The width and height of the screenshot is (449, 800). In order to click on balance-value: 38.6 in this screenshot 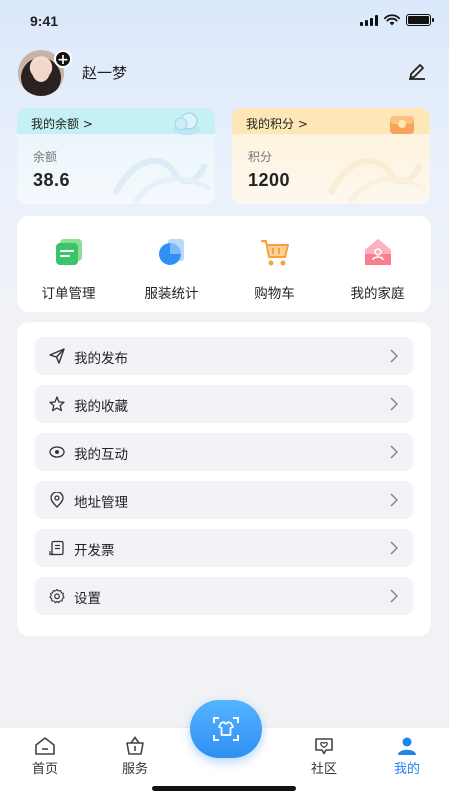, I will do `click(52, 180)`.